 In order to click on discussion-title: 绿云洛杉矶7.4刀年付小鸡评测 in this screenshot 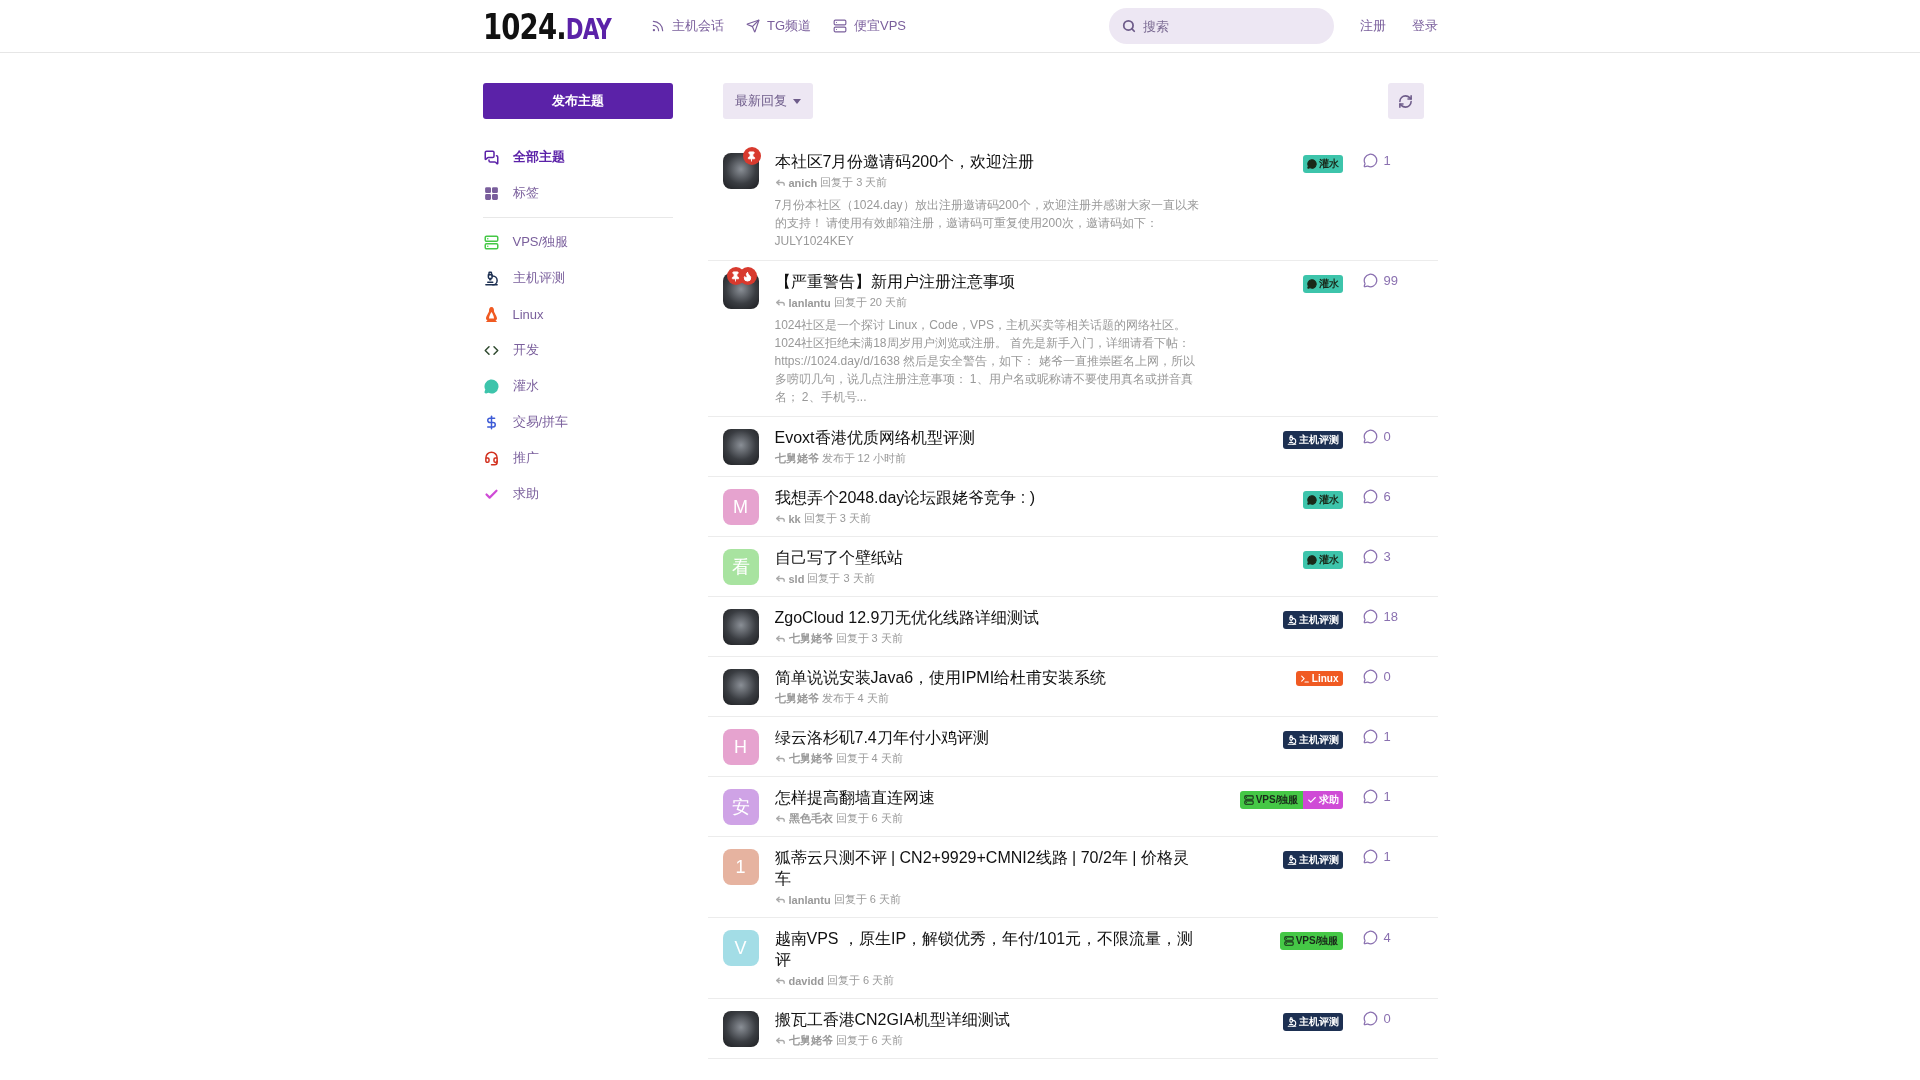, I will do `click(989, 737)`.